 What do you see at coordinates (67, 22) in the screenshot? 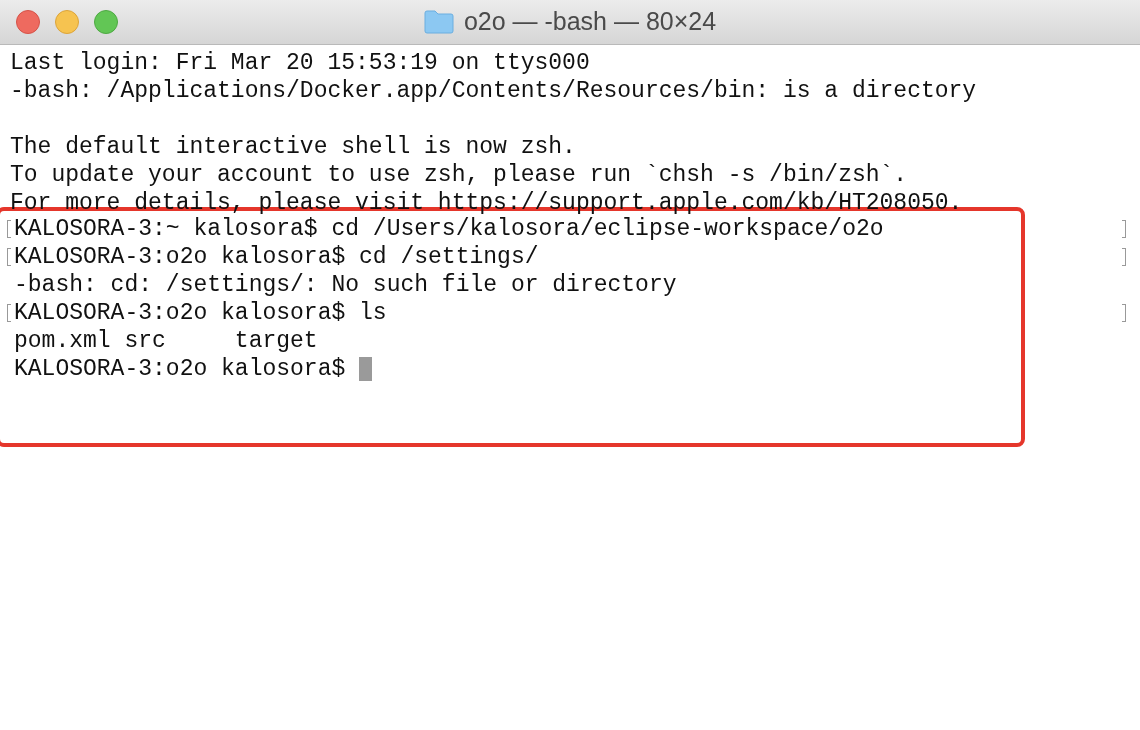
I see `minimize-button` at bounding box center [67, 22].